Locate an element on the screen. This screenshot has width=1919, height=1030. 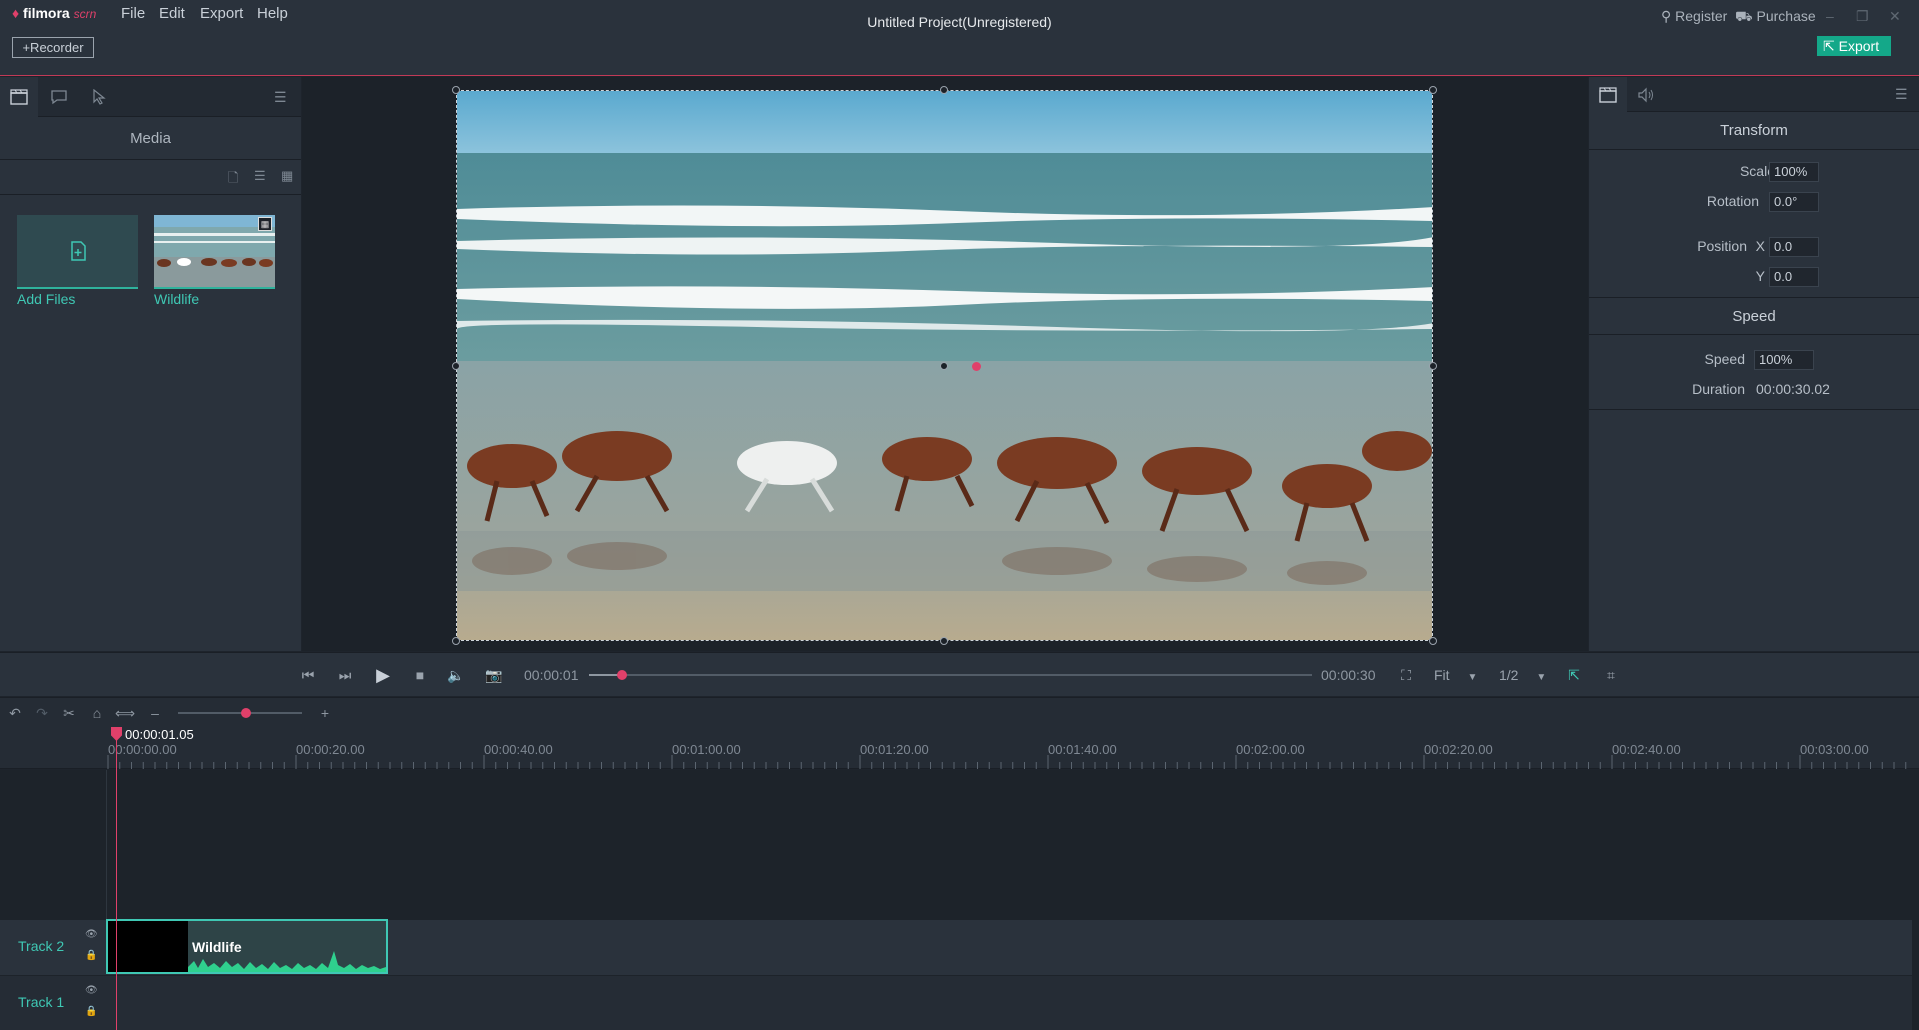
export-label: Export is located at coordinates (1859, 46).